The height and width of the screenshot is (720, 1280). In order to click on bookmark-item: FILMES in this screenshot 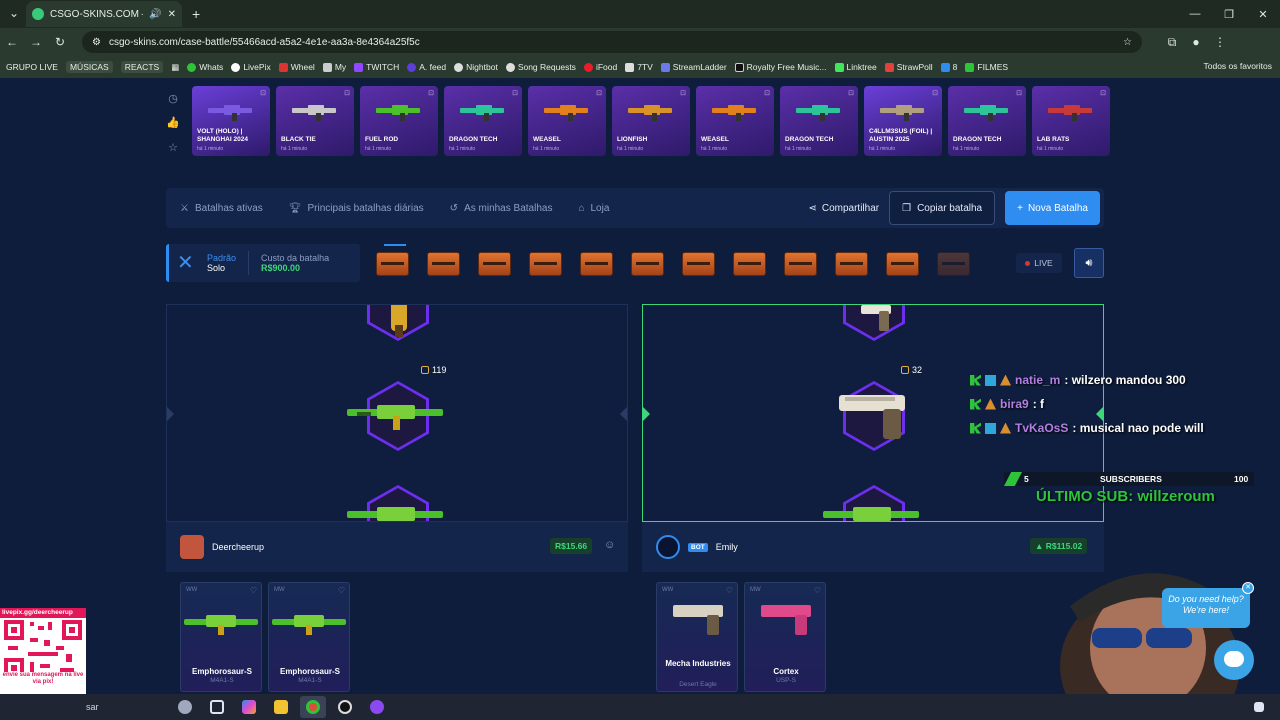, I will do `click(986, 67)`.